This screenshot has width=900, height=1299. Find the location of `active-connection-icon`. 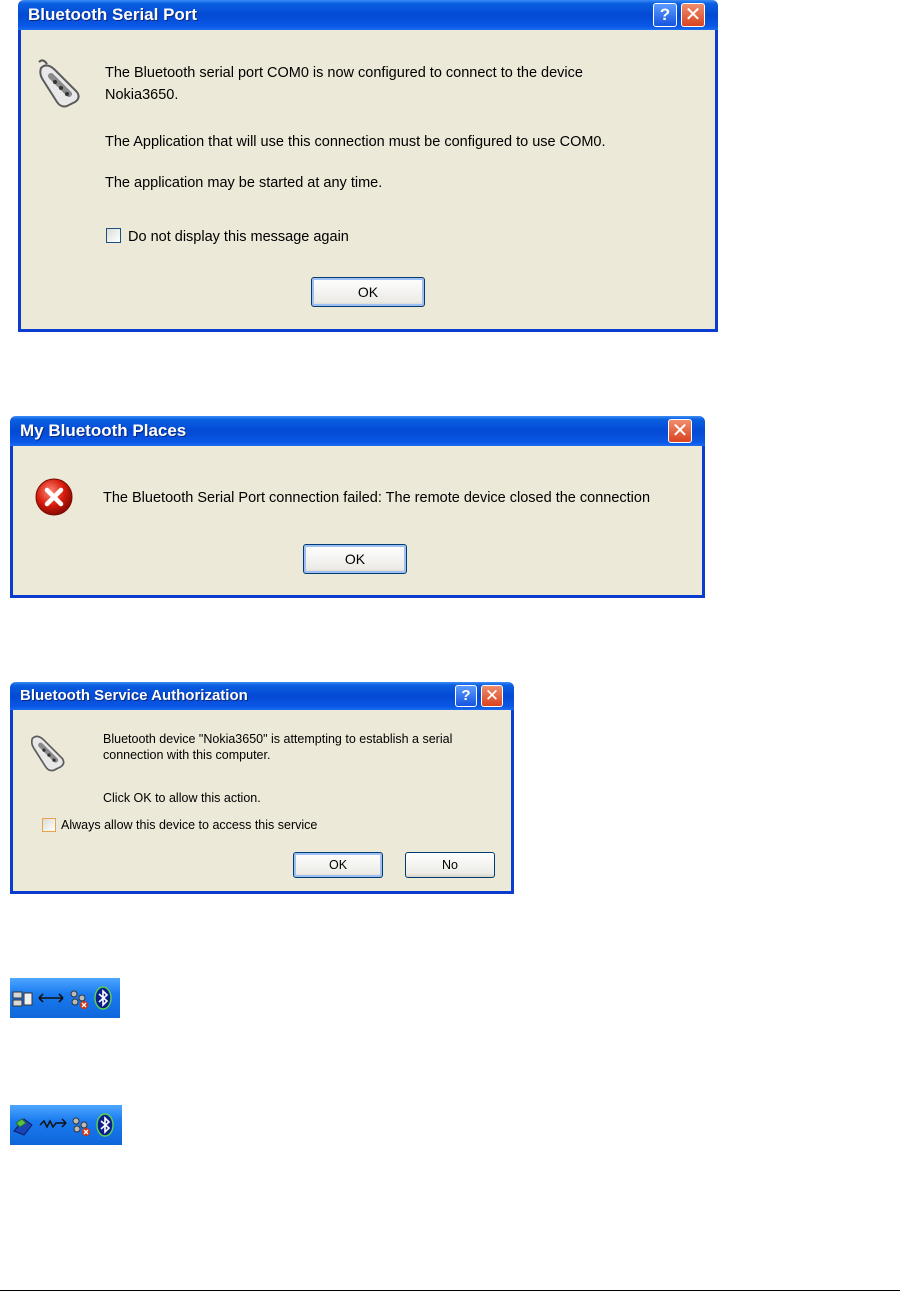

active-connection-icon is located at coordinates (53, 1124).